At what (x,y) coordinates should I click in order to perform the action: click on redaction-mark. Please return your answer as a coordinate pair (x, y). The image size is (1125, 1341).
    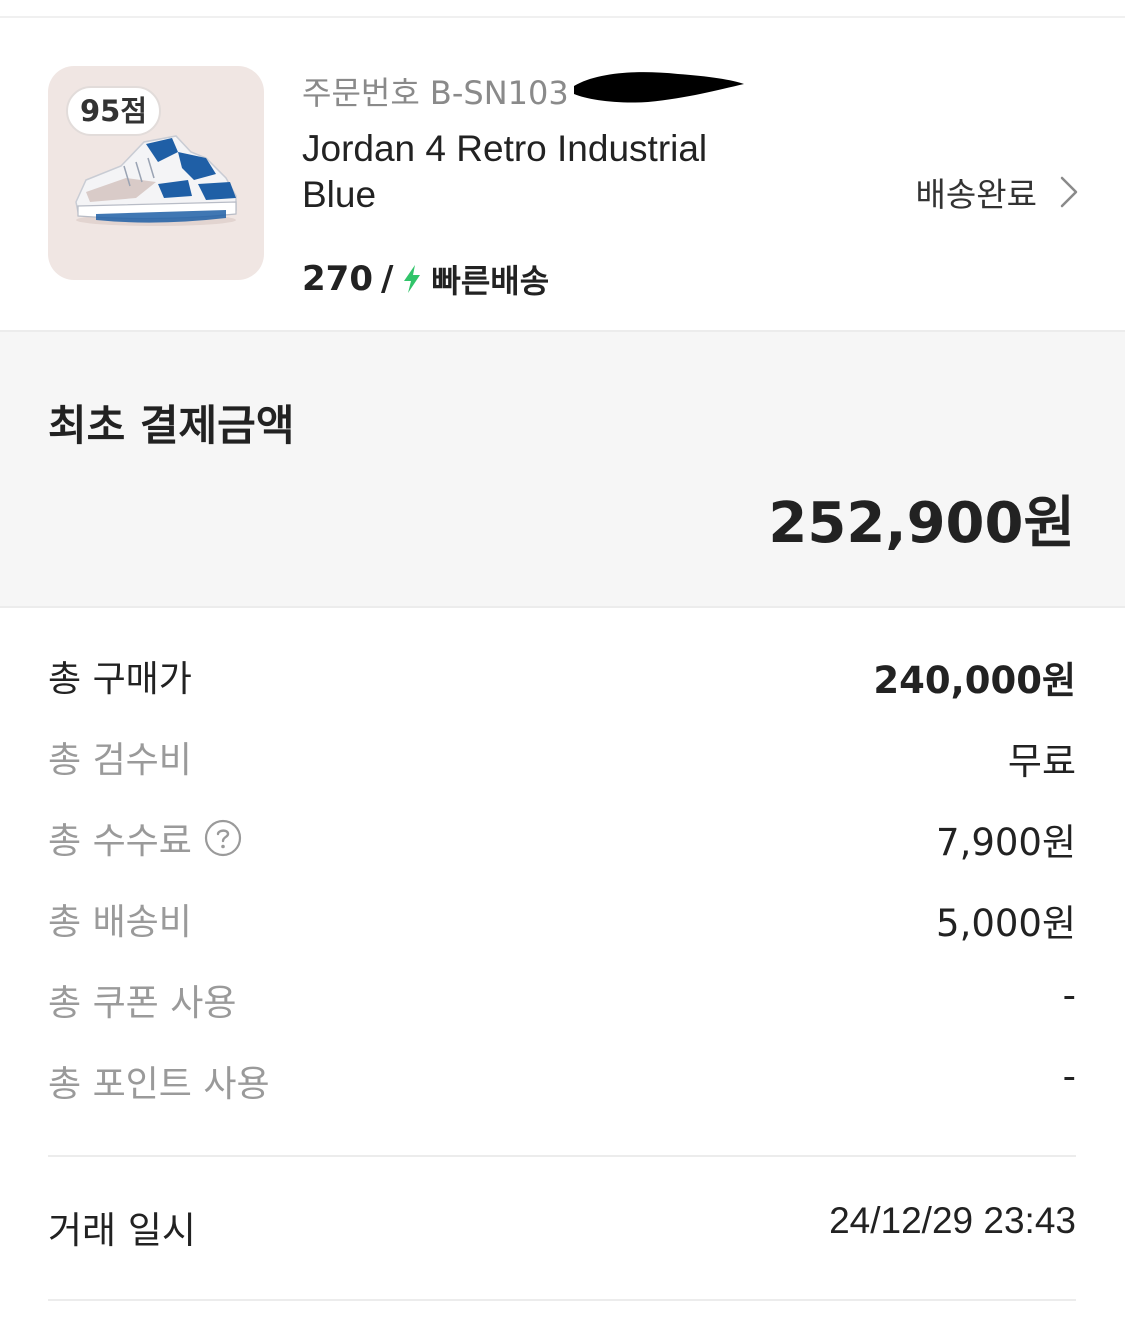
    Looking at the image, I should click on (659, 87).